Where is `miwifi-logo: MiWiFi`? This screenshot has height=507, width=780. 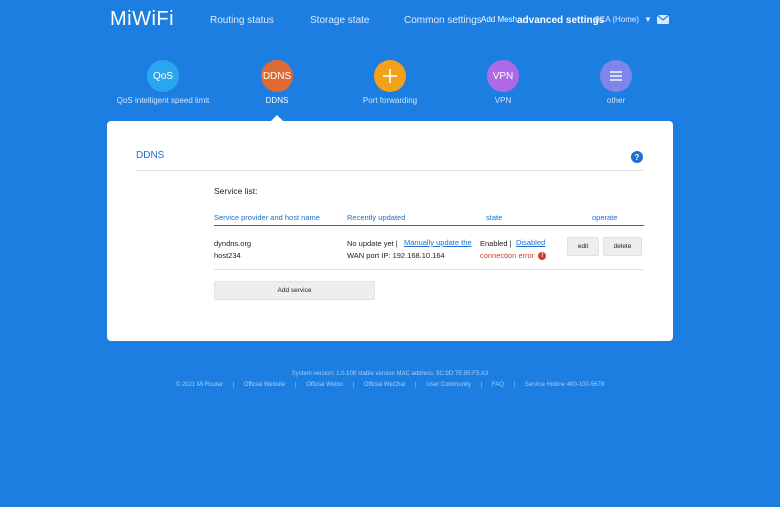 miwifi-logo: MiWiFi is located at coordinates (142, 19).